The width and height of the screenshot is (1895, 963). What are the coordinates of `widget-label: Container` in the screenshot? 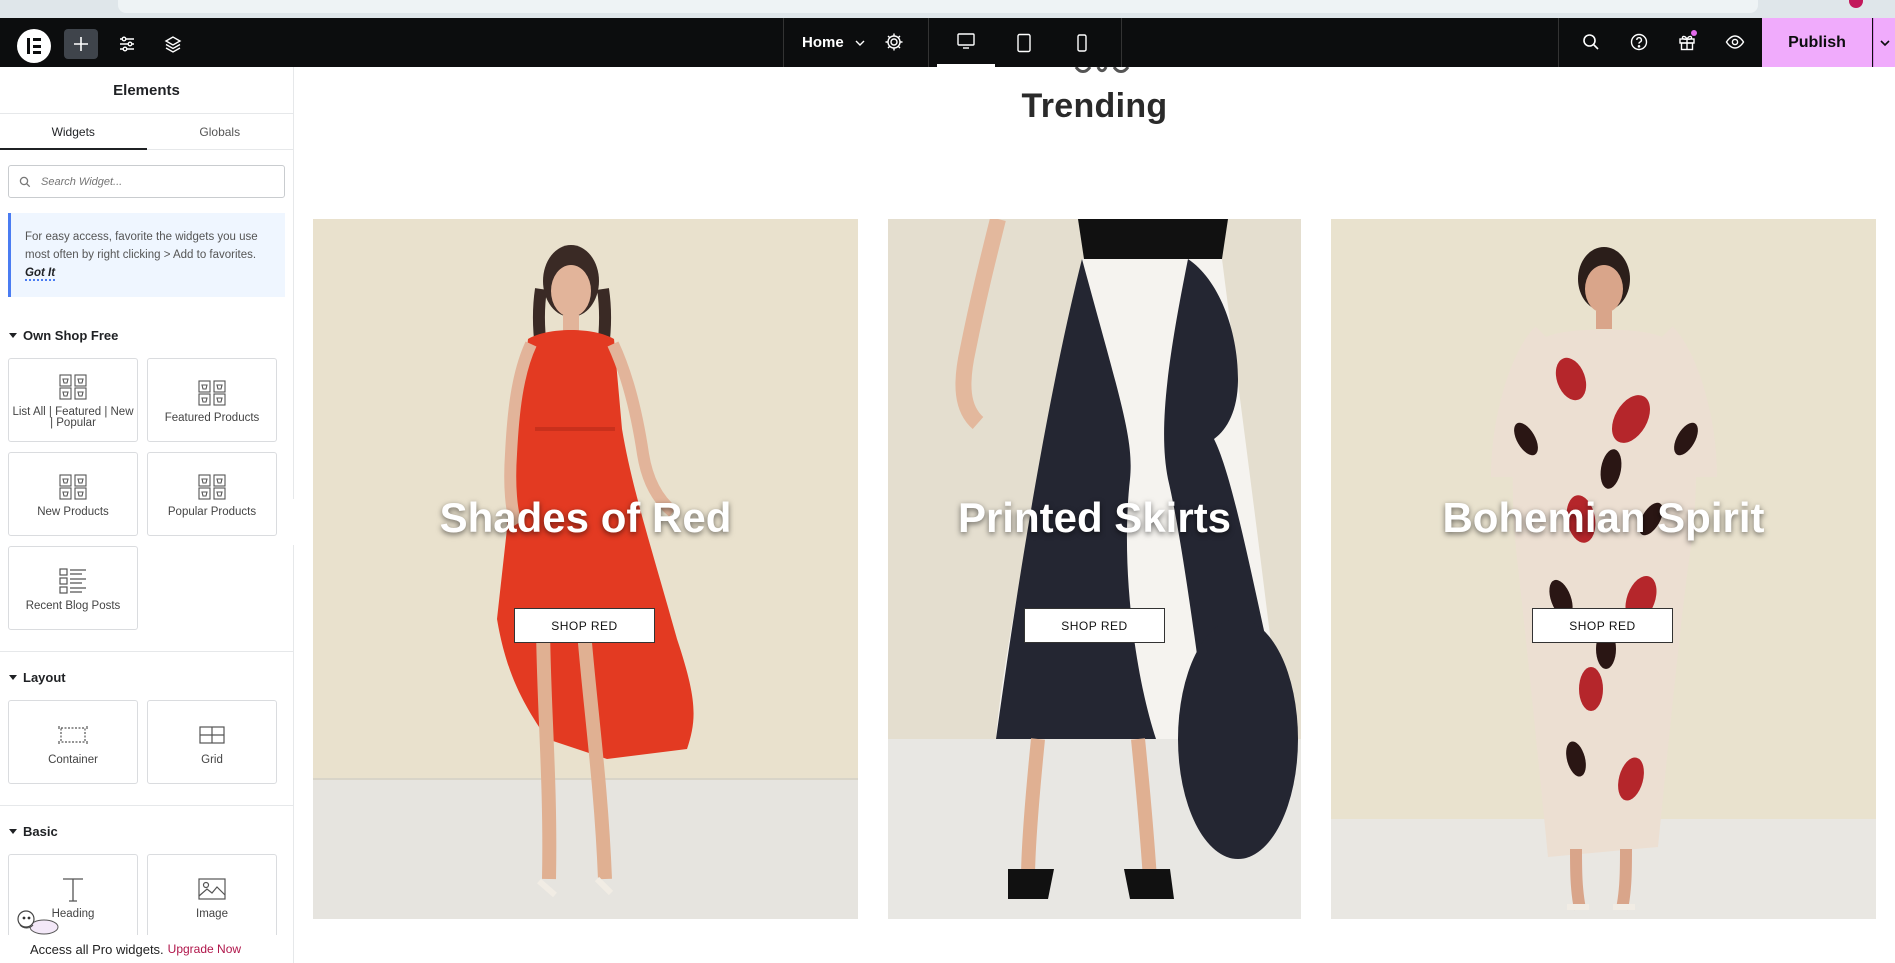 It's located at (73, 759).